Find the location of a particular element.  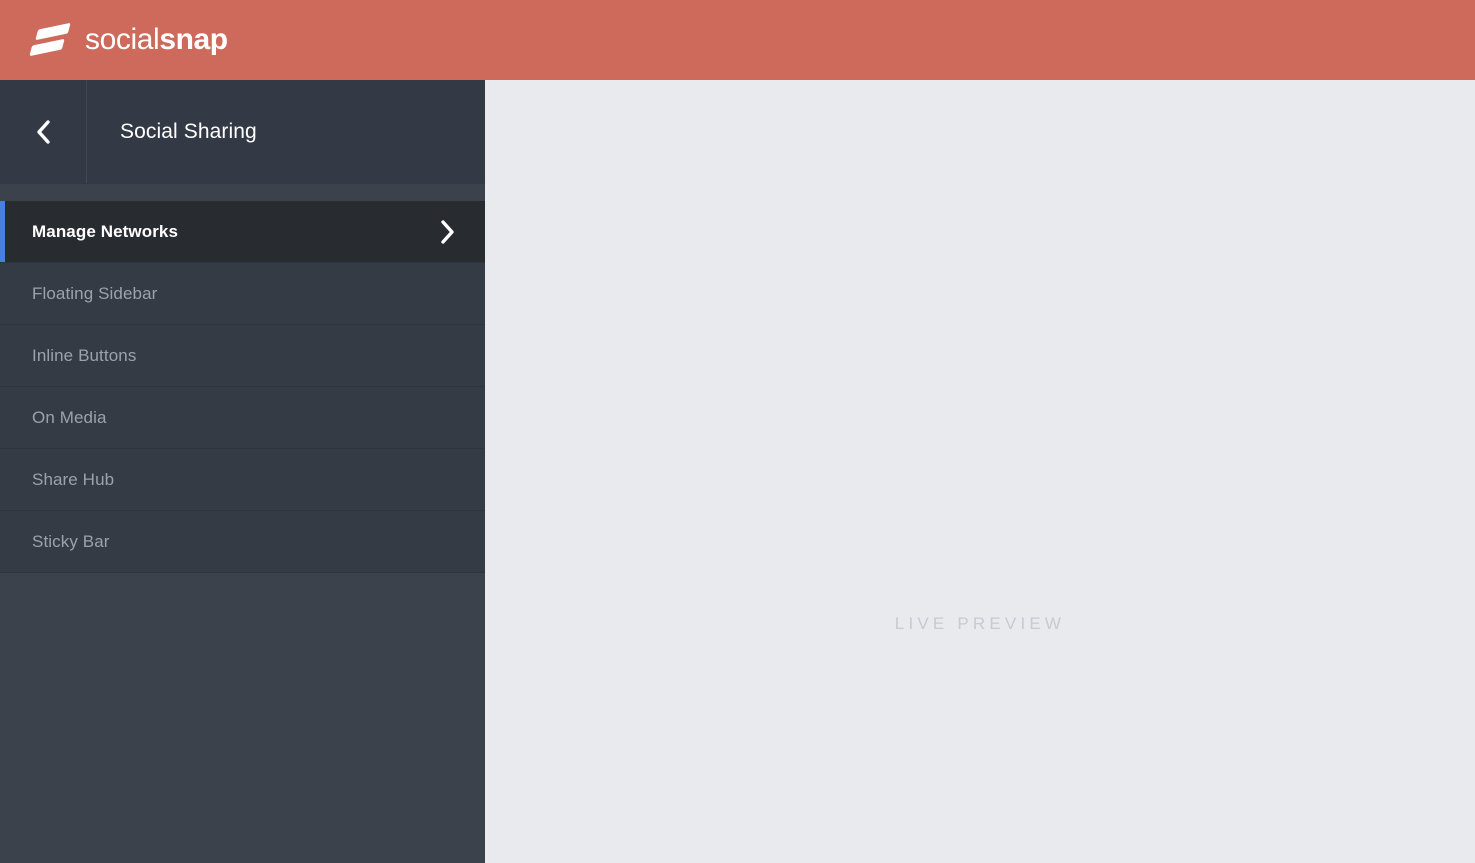

sidebar-item-manage-networks: Manage Networks is located at coordinates (242, 232).